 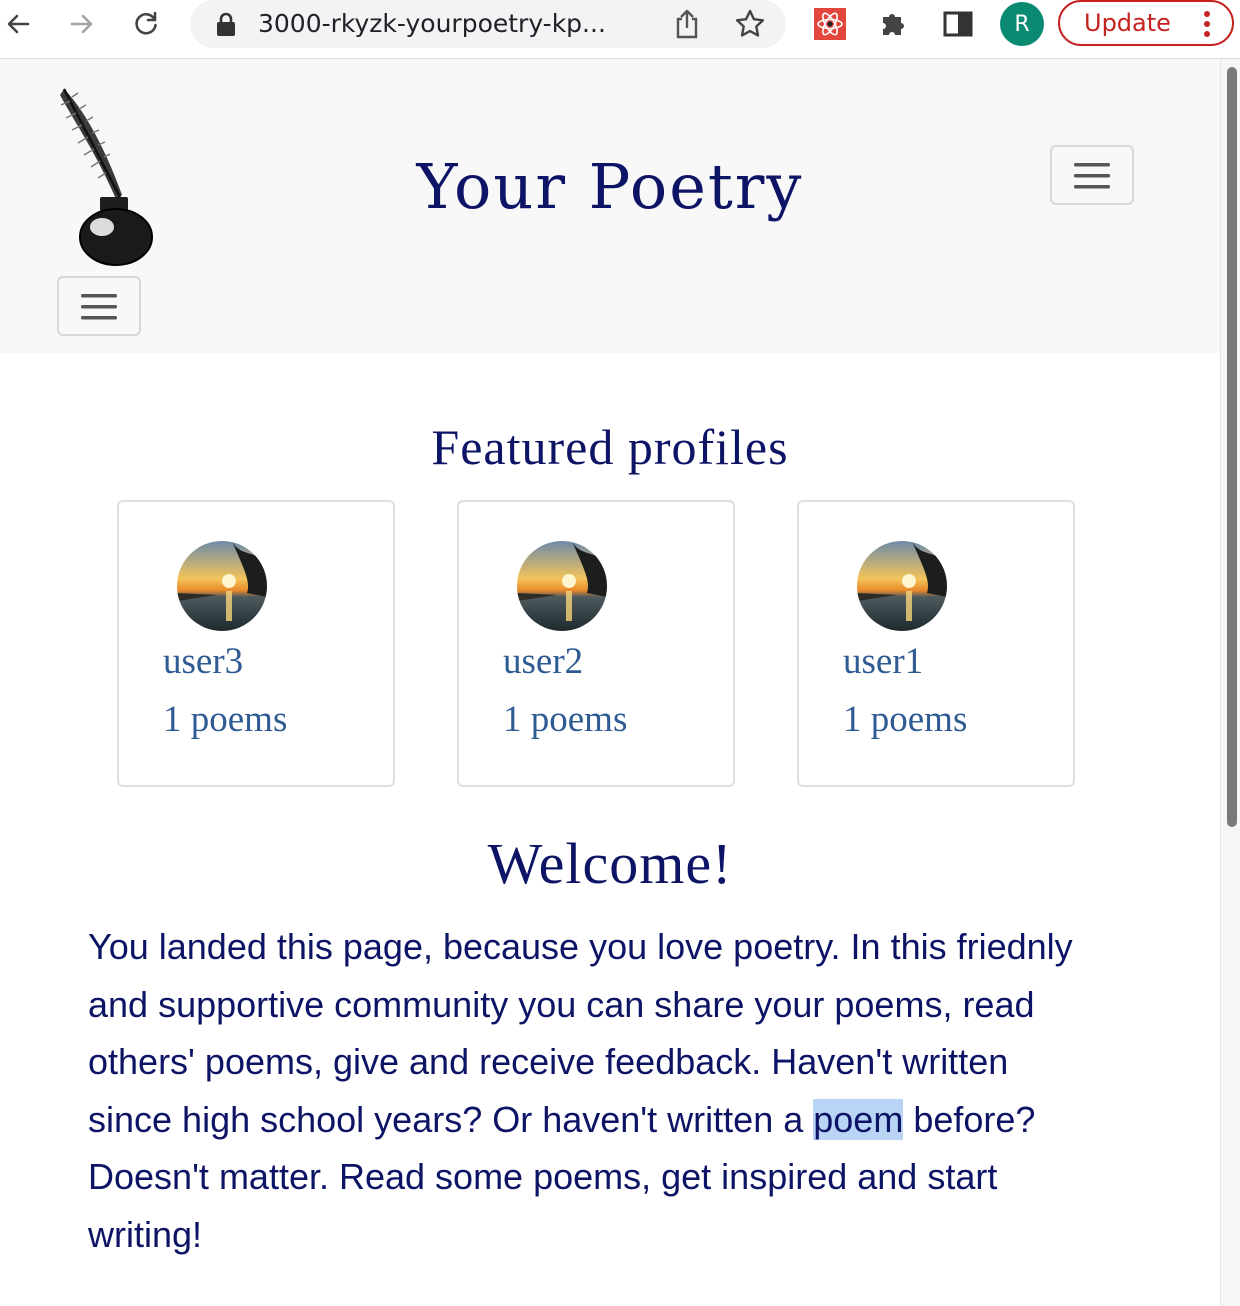 I want to click on browser-toolbar: 3000-rkyzk-yourpoetry-kp... R Update, so click(x=620, y=29).